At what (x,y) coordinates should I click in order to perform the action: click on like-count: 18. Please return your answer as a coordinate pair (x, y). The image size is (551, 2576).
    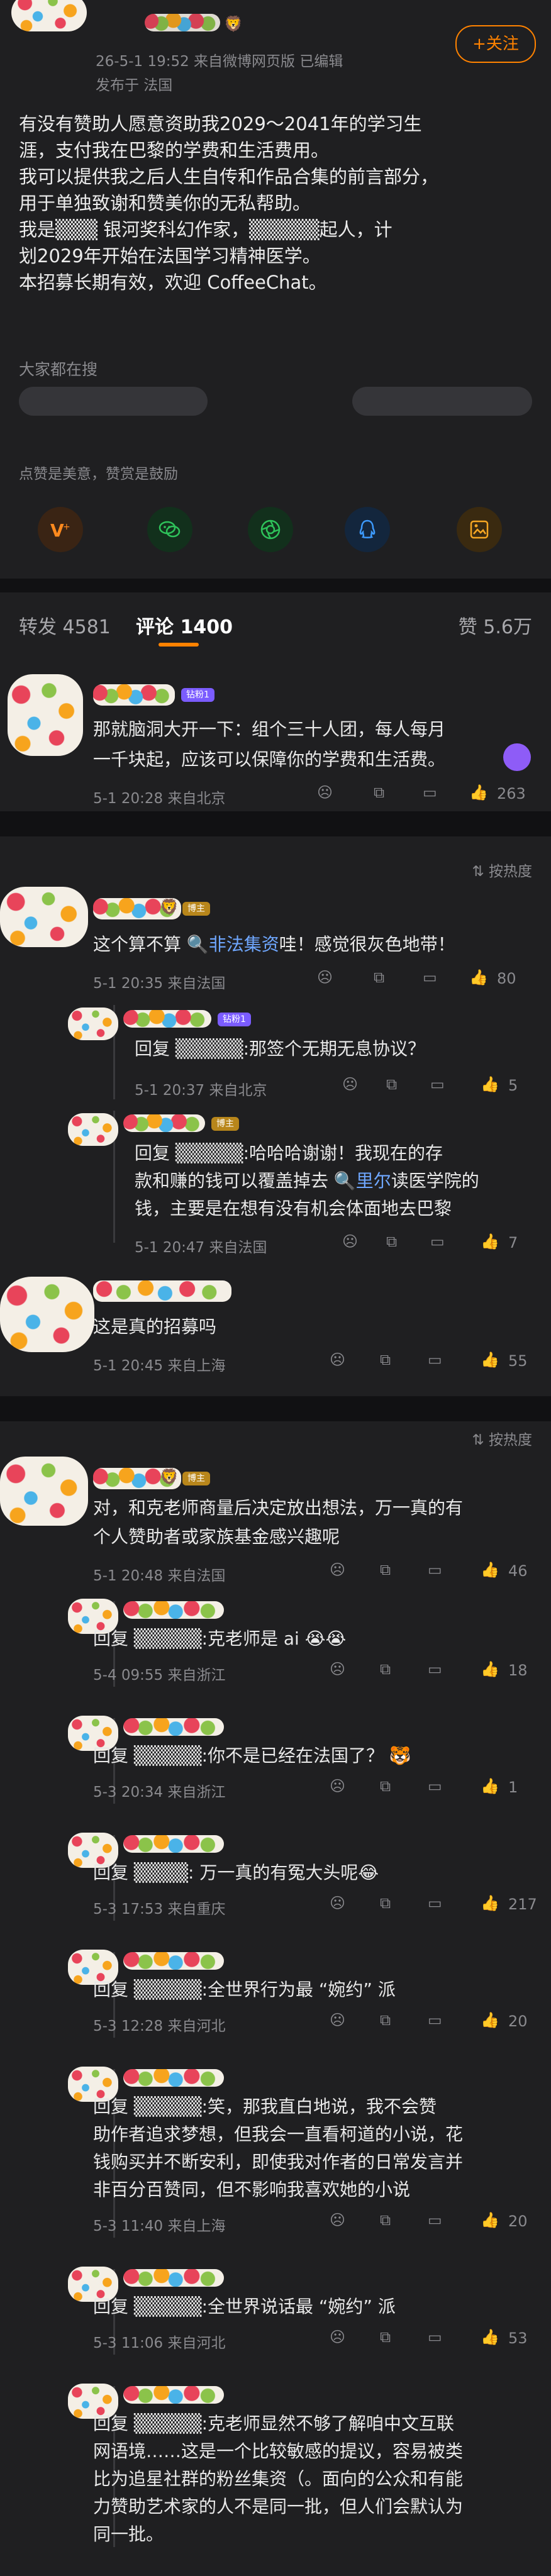
    Looking at the image, I should click on (518, 1670).